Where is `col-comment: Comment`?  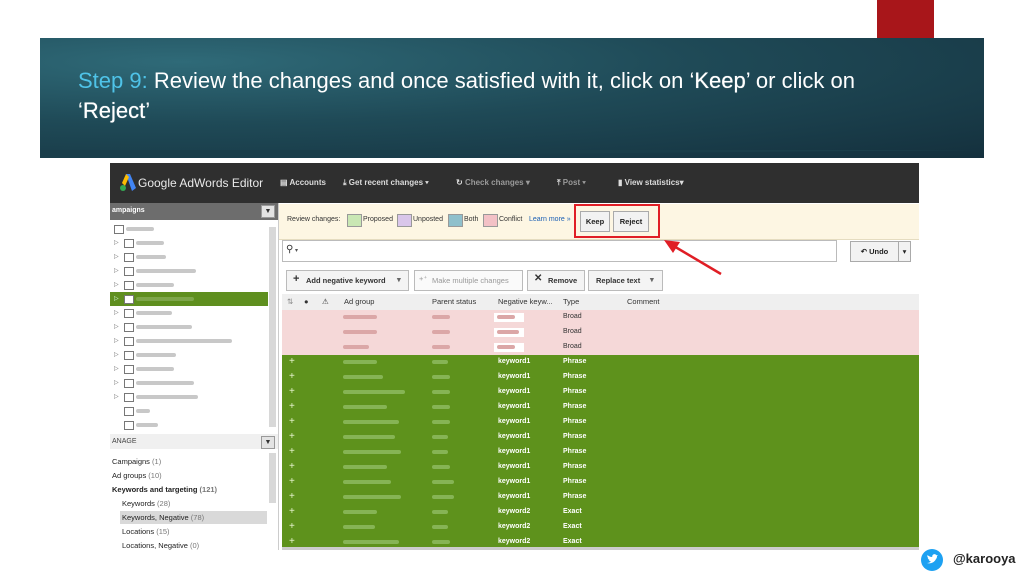 col-comment: Comment is located at coordinates (643, 301).